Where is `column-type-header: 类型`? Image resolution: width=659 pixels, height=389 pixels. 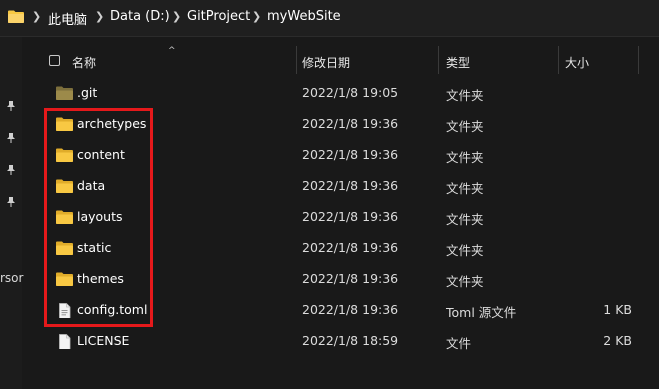
column-type-header: 类型 is located at coordinates (458, 62).